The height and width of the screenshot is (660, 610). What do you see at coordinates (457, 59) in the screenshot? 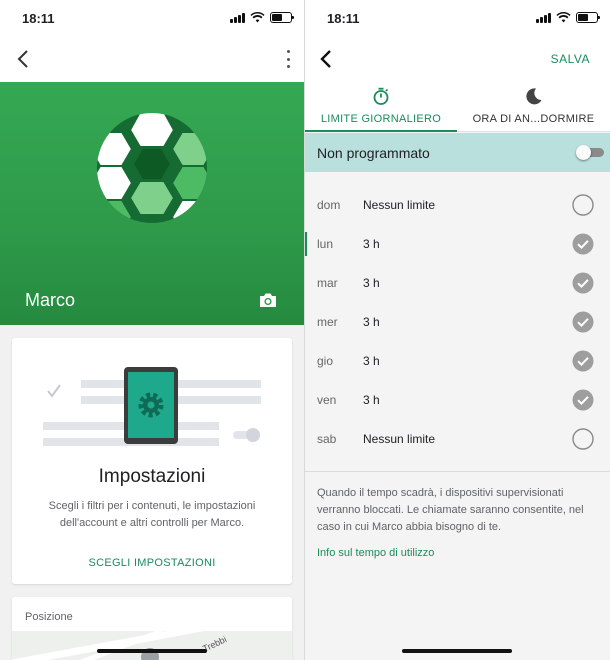
I see `top-app-bar: SALVA` at bounding box center [457, 59].